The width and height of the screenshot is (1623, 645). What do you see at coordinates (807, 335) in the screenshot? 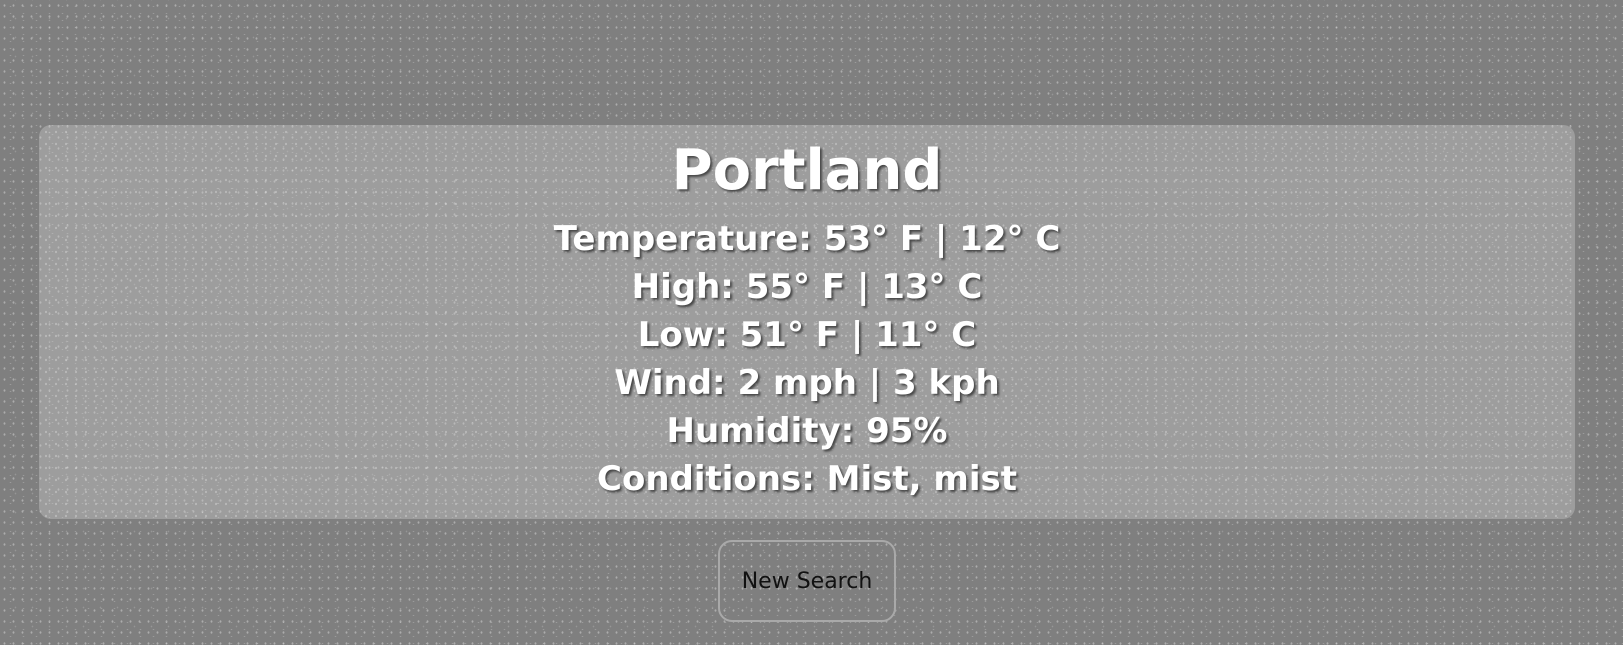
I see `low-readout: Low: 51° F | 11° C` at bounding box center [807, 335].